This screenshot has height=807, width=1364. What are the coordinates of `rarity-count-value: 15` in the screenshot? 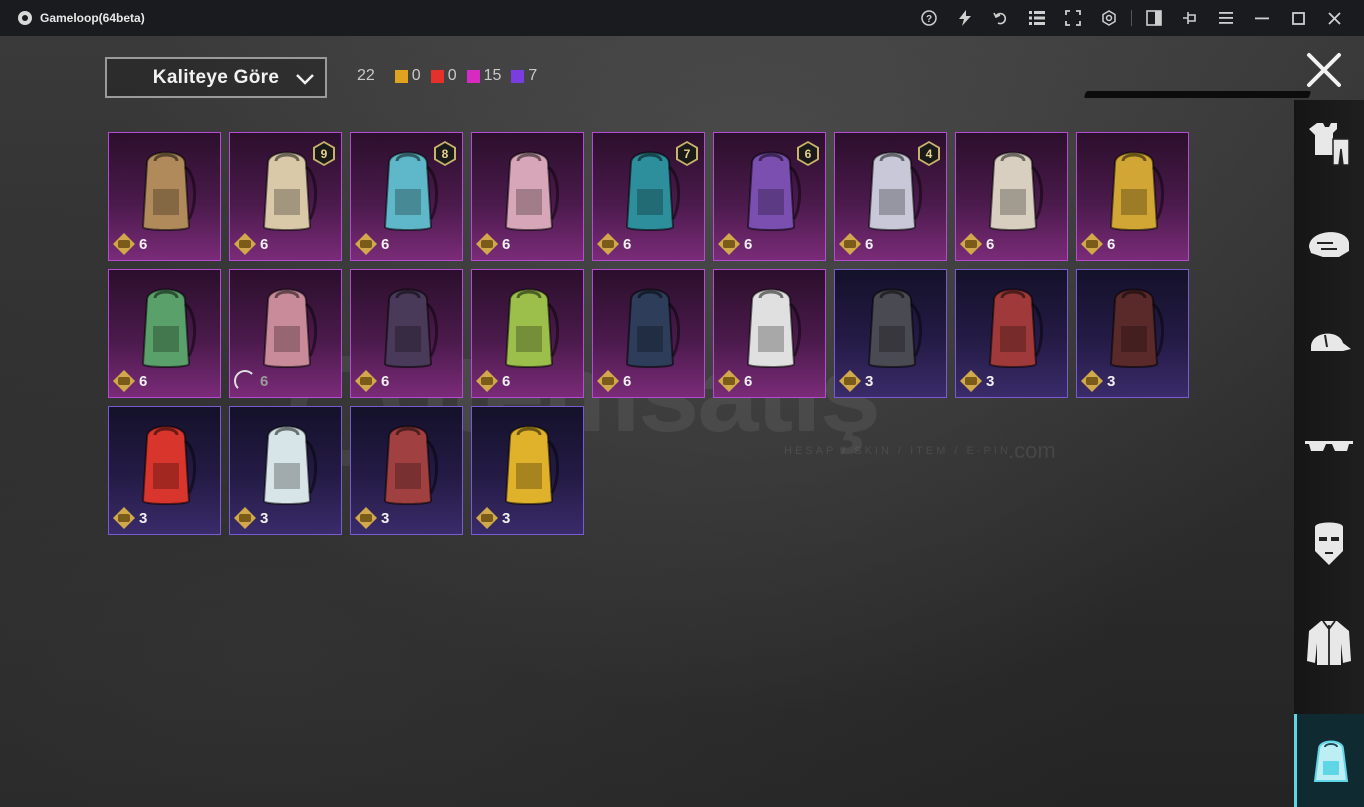 It's located at (492, 75).